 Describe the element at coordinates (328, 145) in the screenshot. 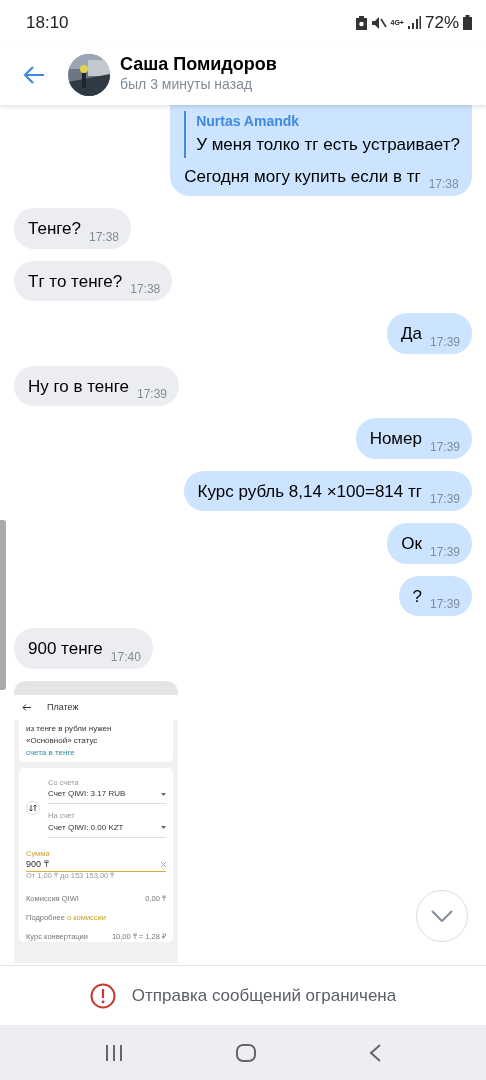

I see `quote-text: У меня толко тг есть устраивает?` at that location.